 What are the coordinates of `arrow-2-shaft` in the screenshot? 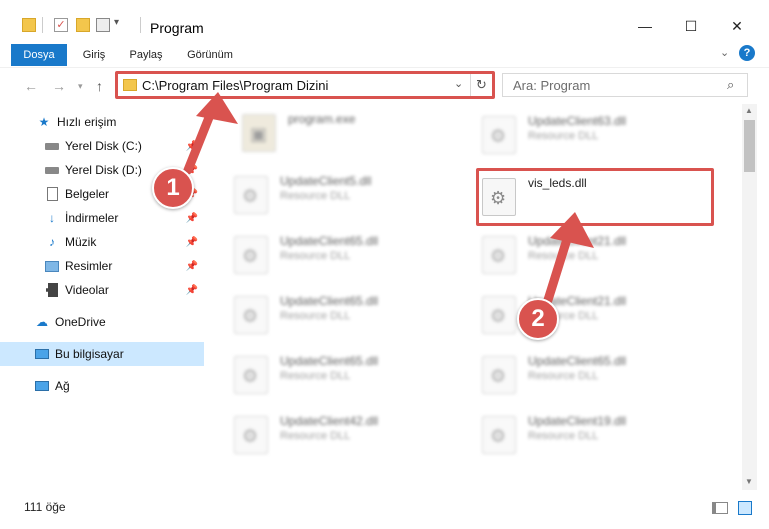 It's located at (558, 268).